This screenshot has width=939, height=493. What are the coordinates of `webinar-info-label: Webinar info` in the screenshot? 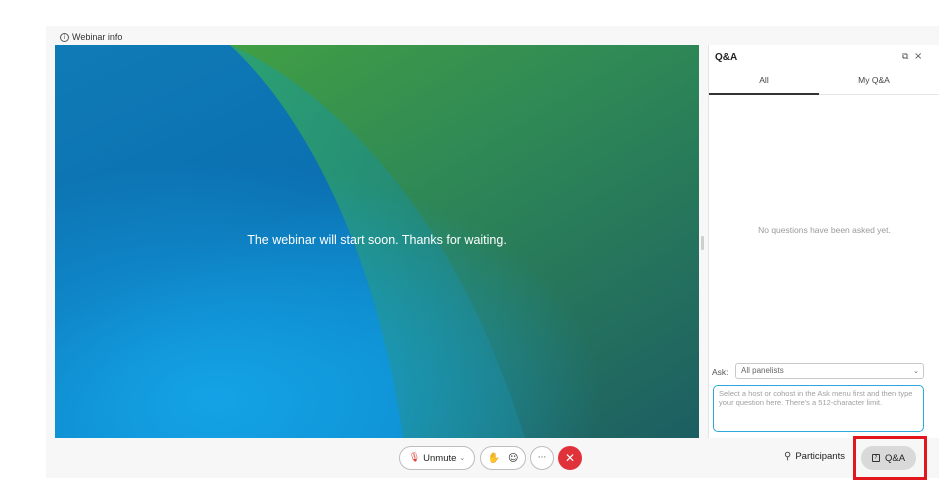 It's located at (97, 37).